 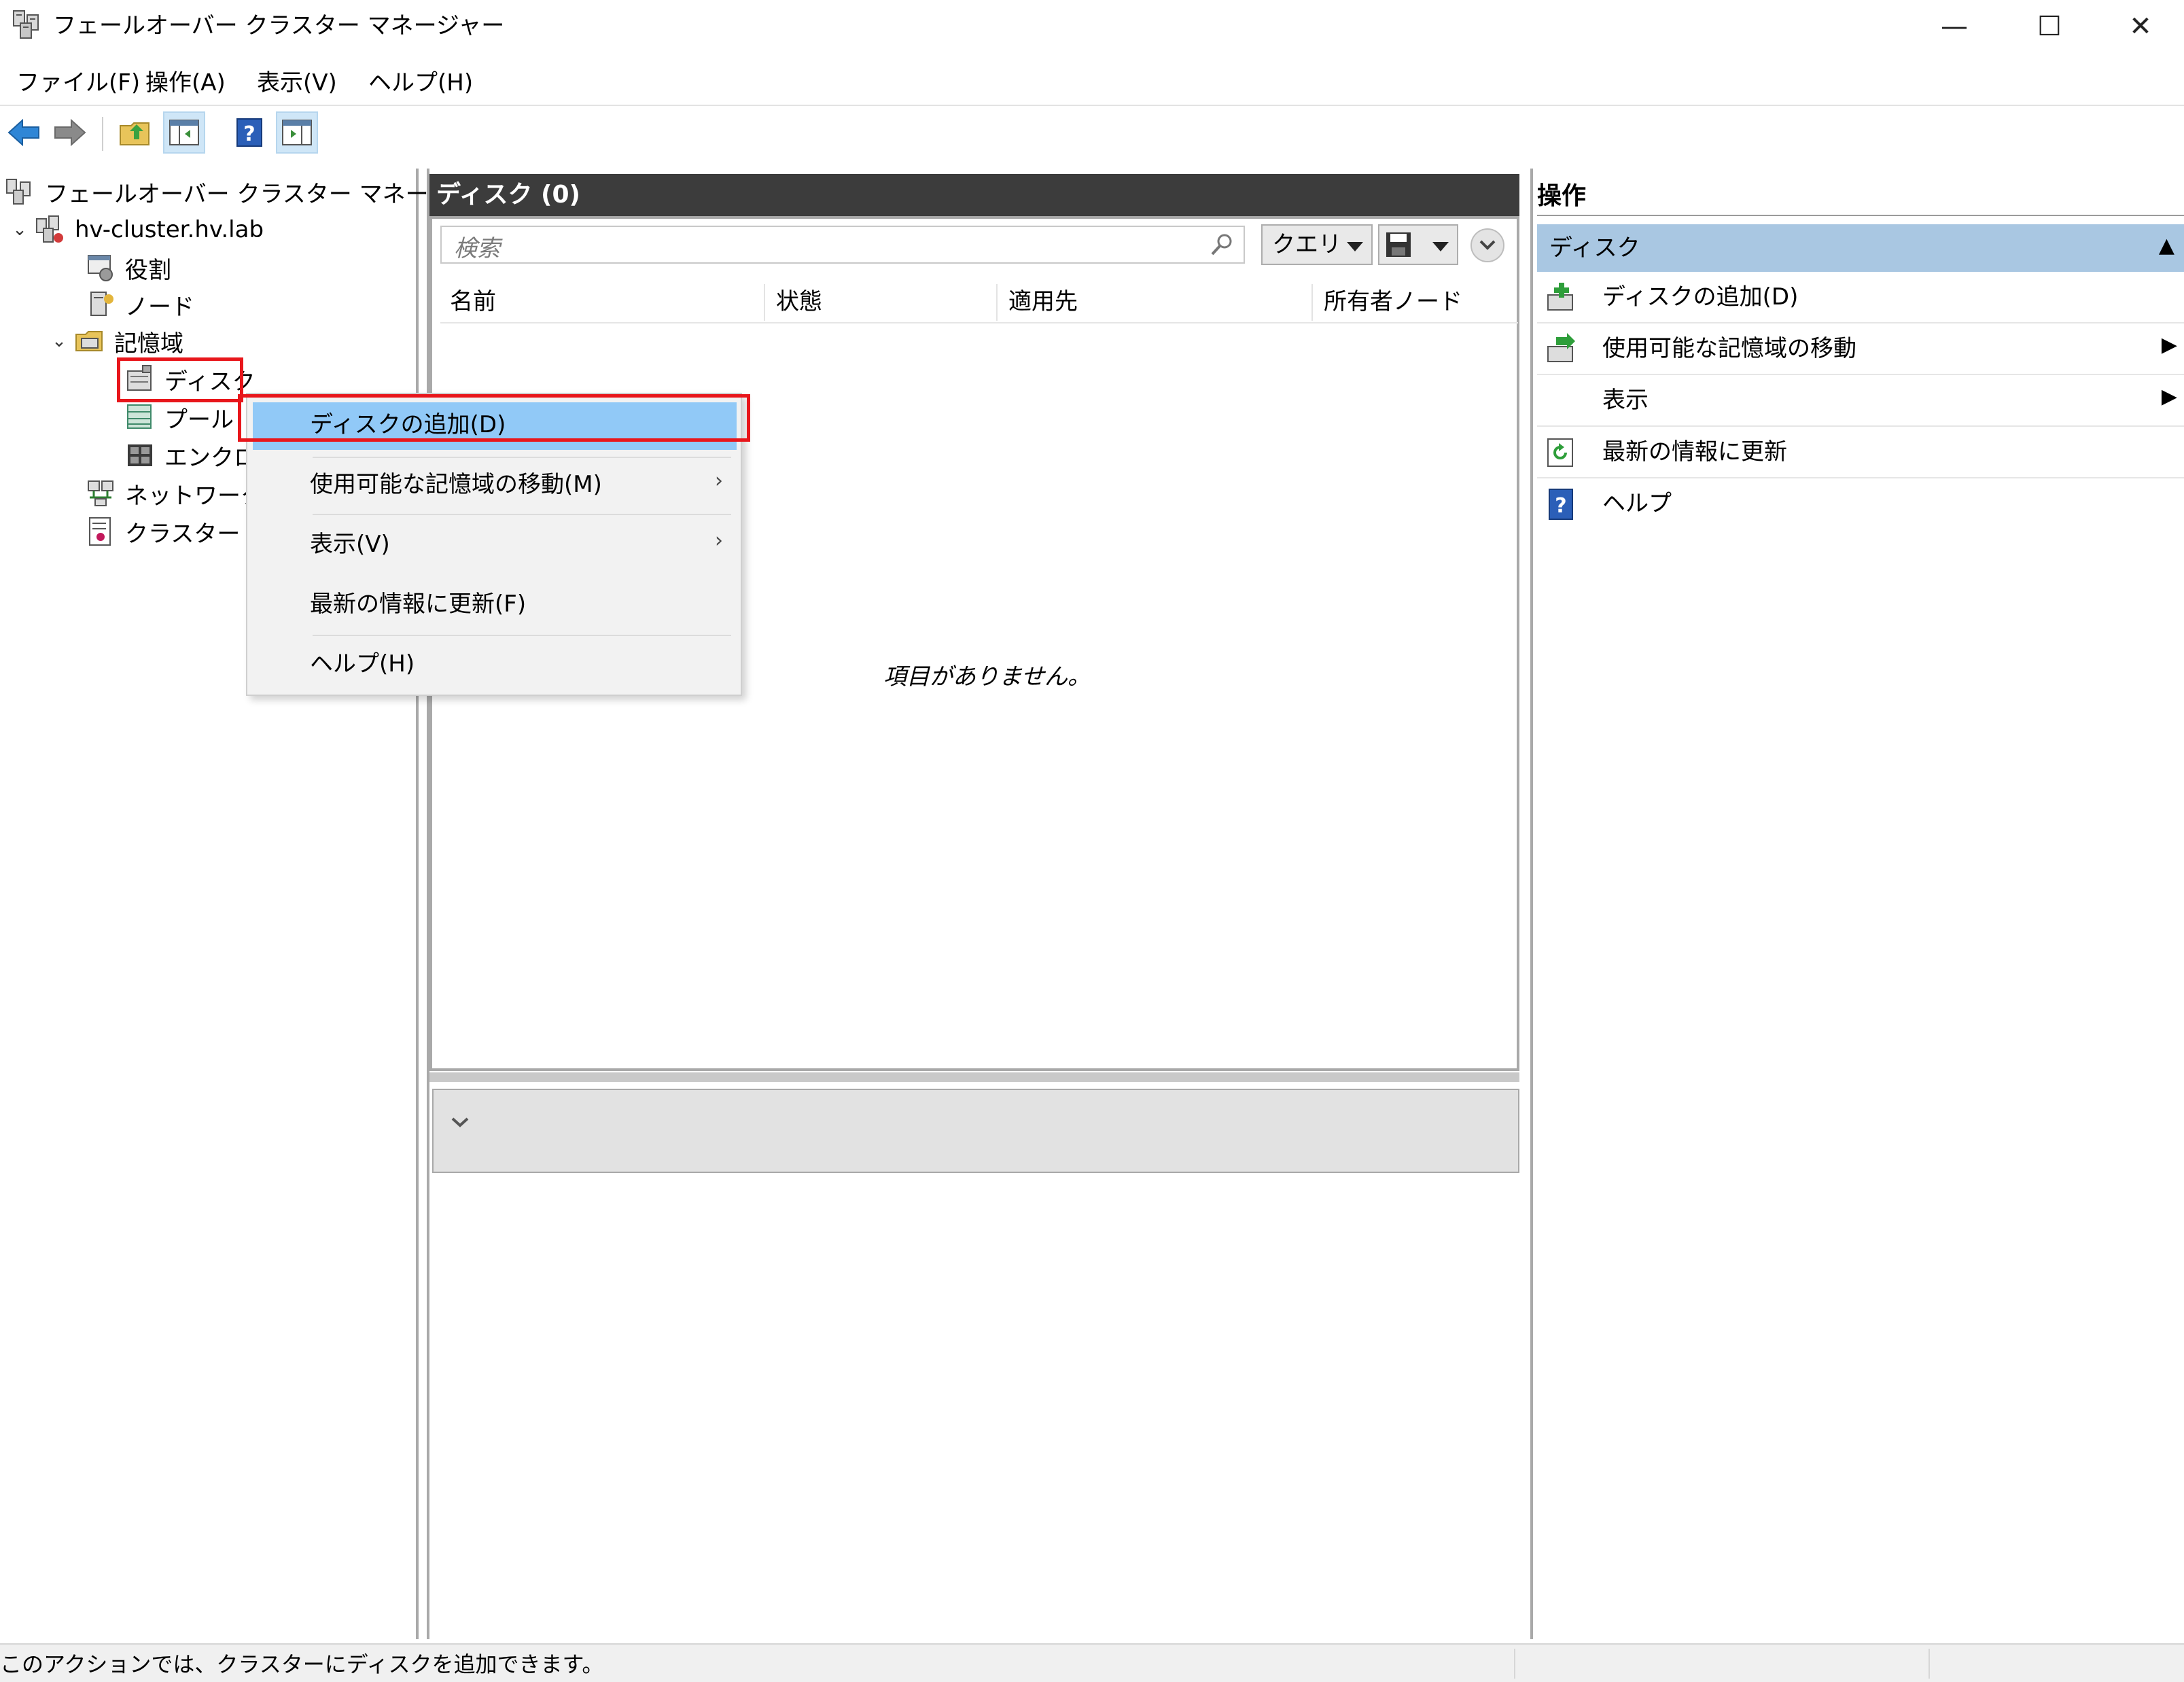 I want to click on actions-title-divider, so click(x=1860, y=215).